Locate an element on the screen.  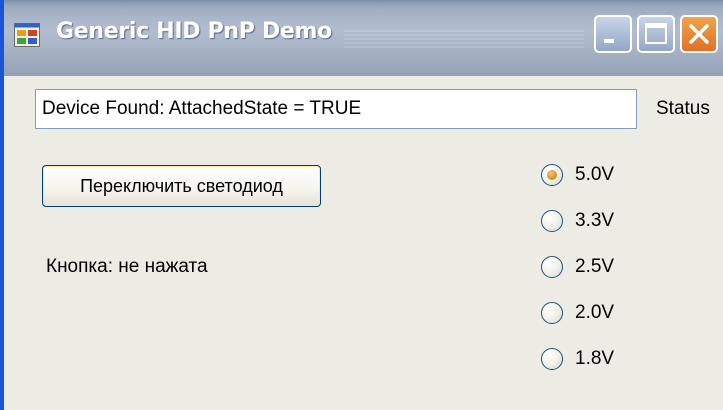
title-bar-texture is located at coordinates (464, 39).